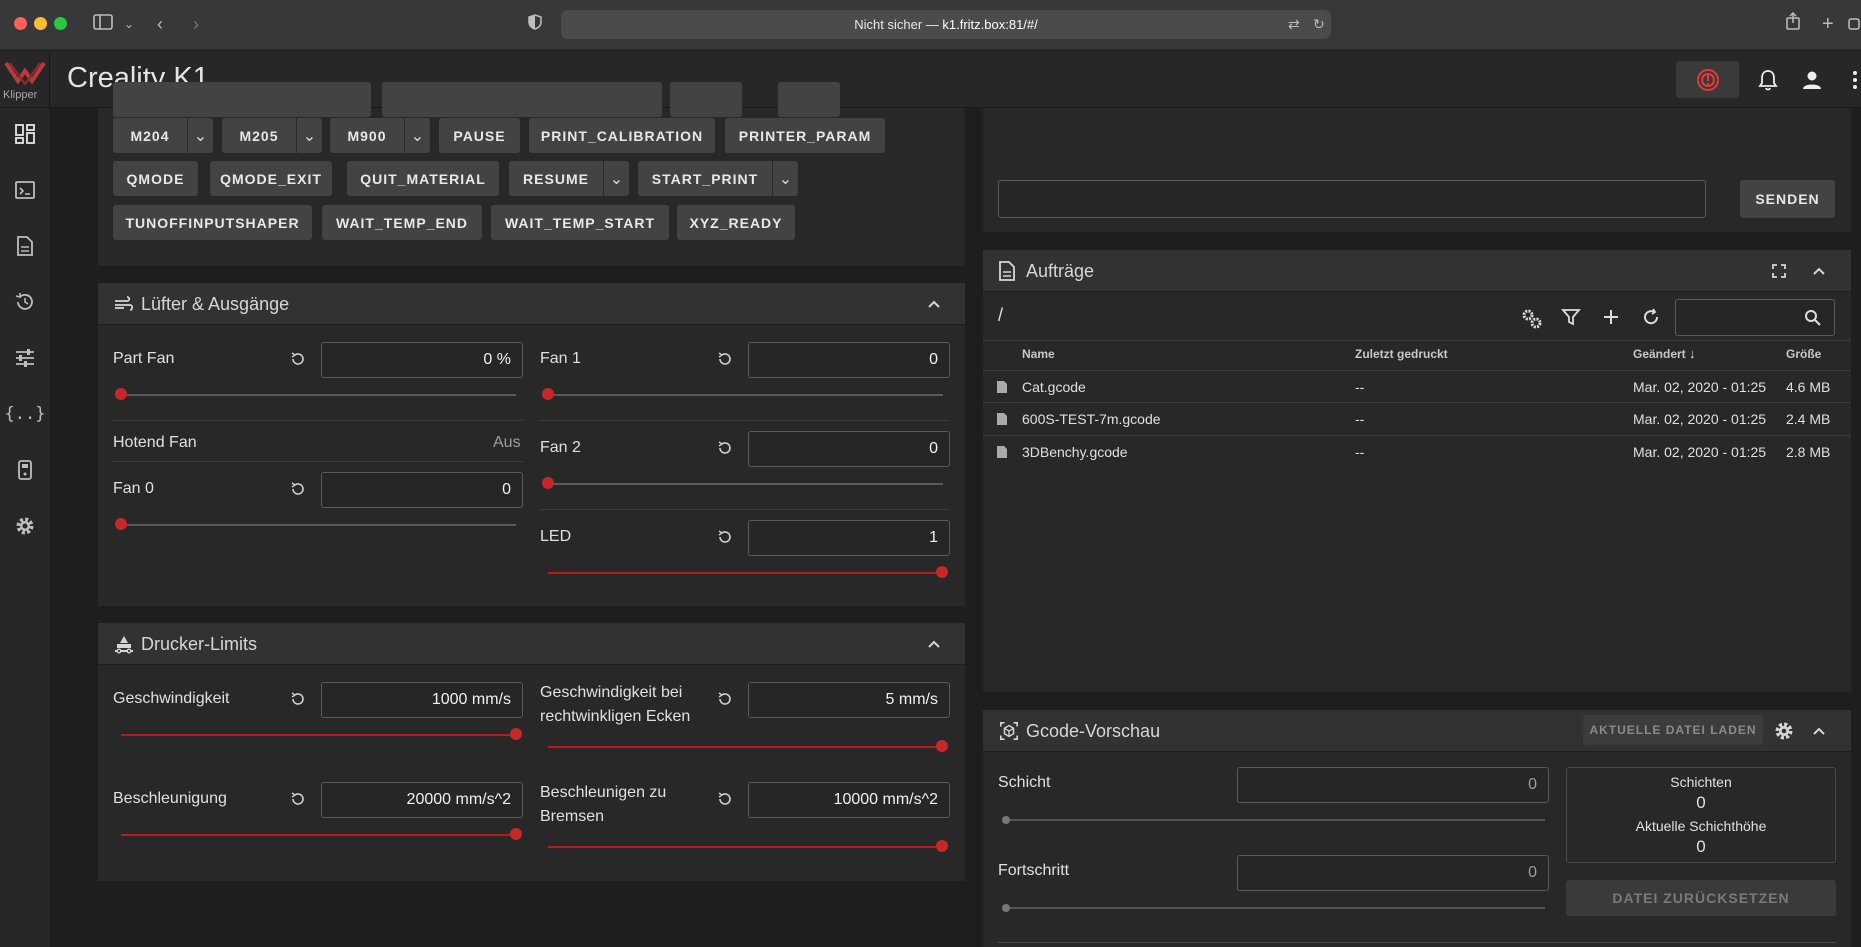 This screenshot has width=1861, height=947. Describe the element at coordinates (160, 24) in the screenshot. I see `back-icon: ‹` at that location.